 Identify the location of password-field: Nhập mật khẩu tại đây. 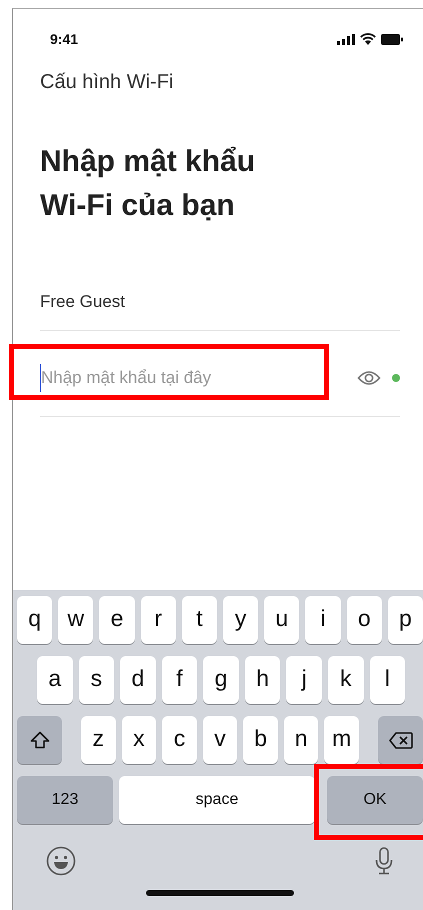
(180, 378).